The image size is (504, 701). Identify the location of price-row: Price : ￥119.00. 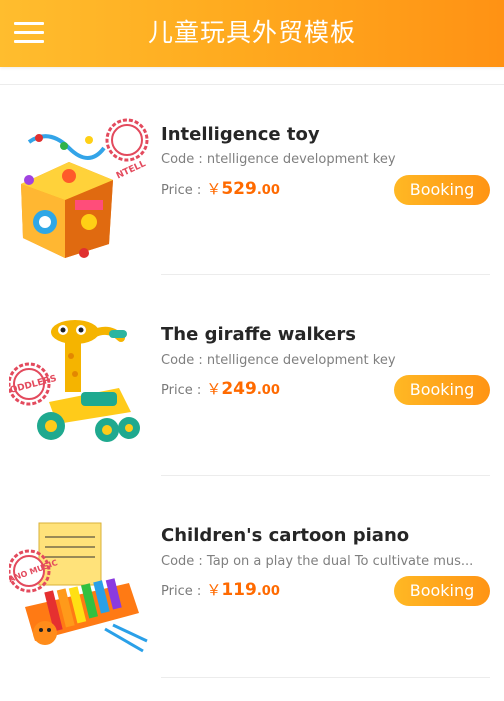
(220, 591).